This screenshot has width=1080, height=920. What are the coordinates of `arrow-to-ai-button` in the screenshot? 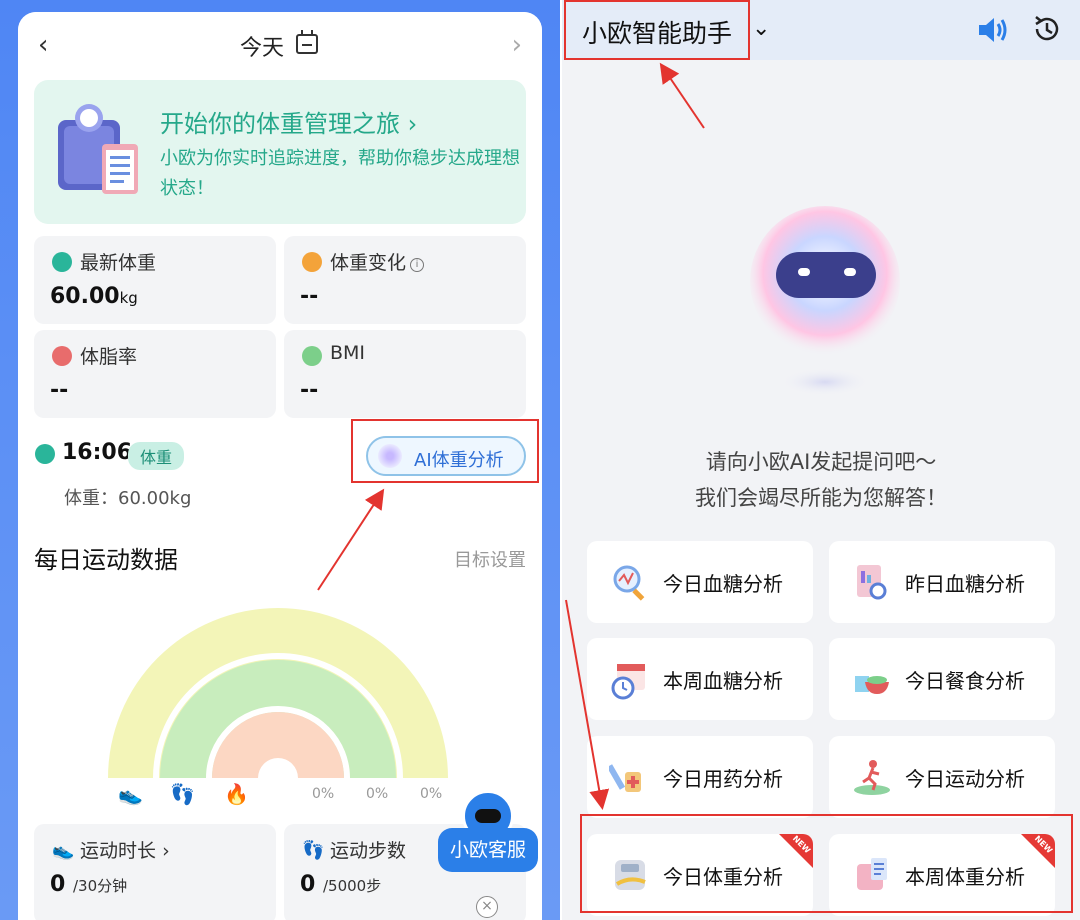 It's located at (351, 539).